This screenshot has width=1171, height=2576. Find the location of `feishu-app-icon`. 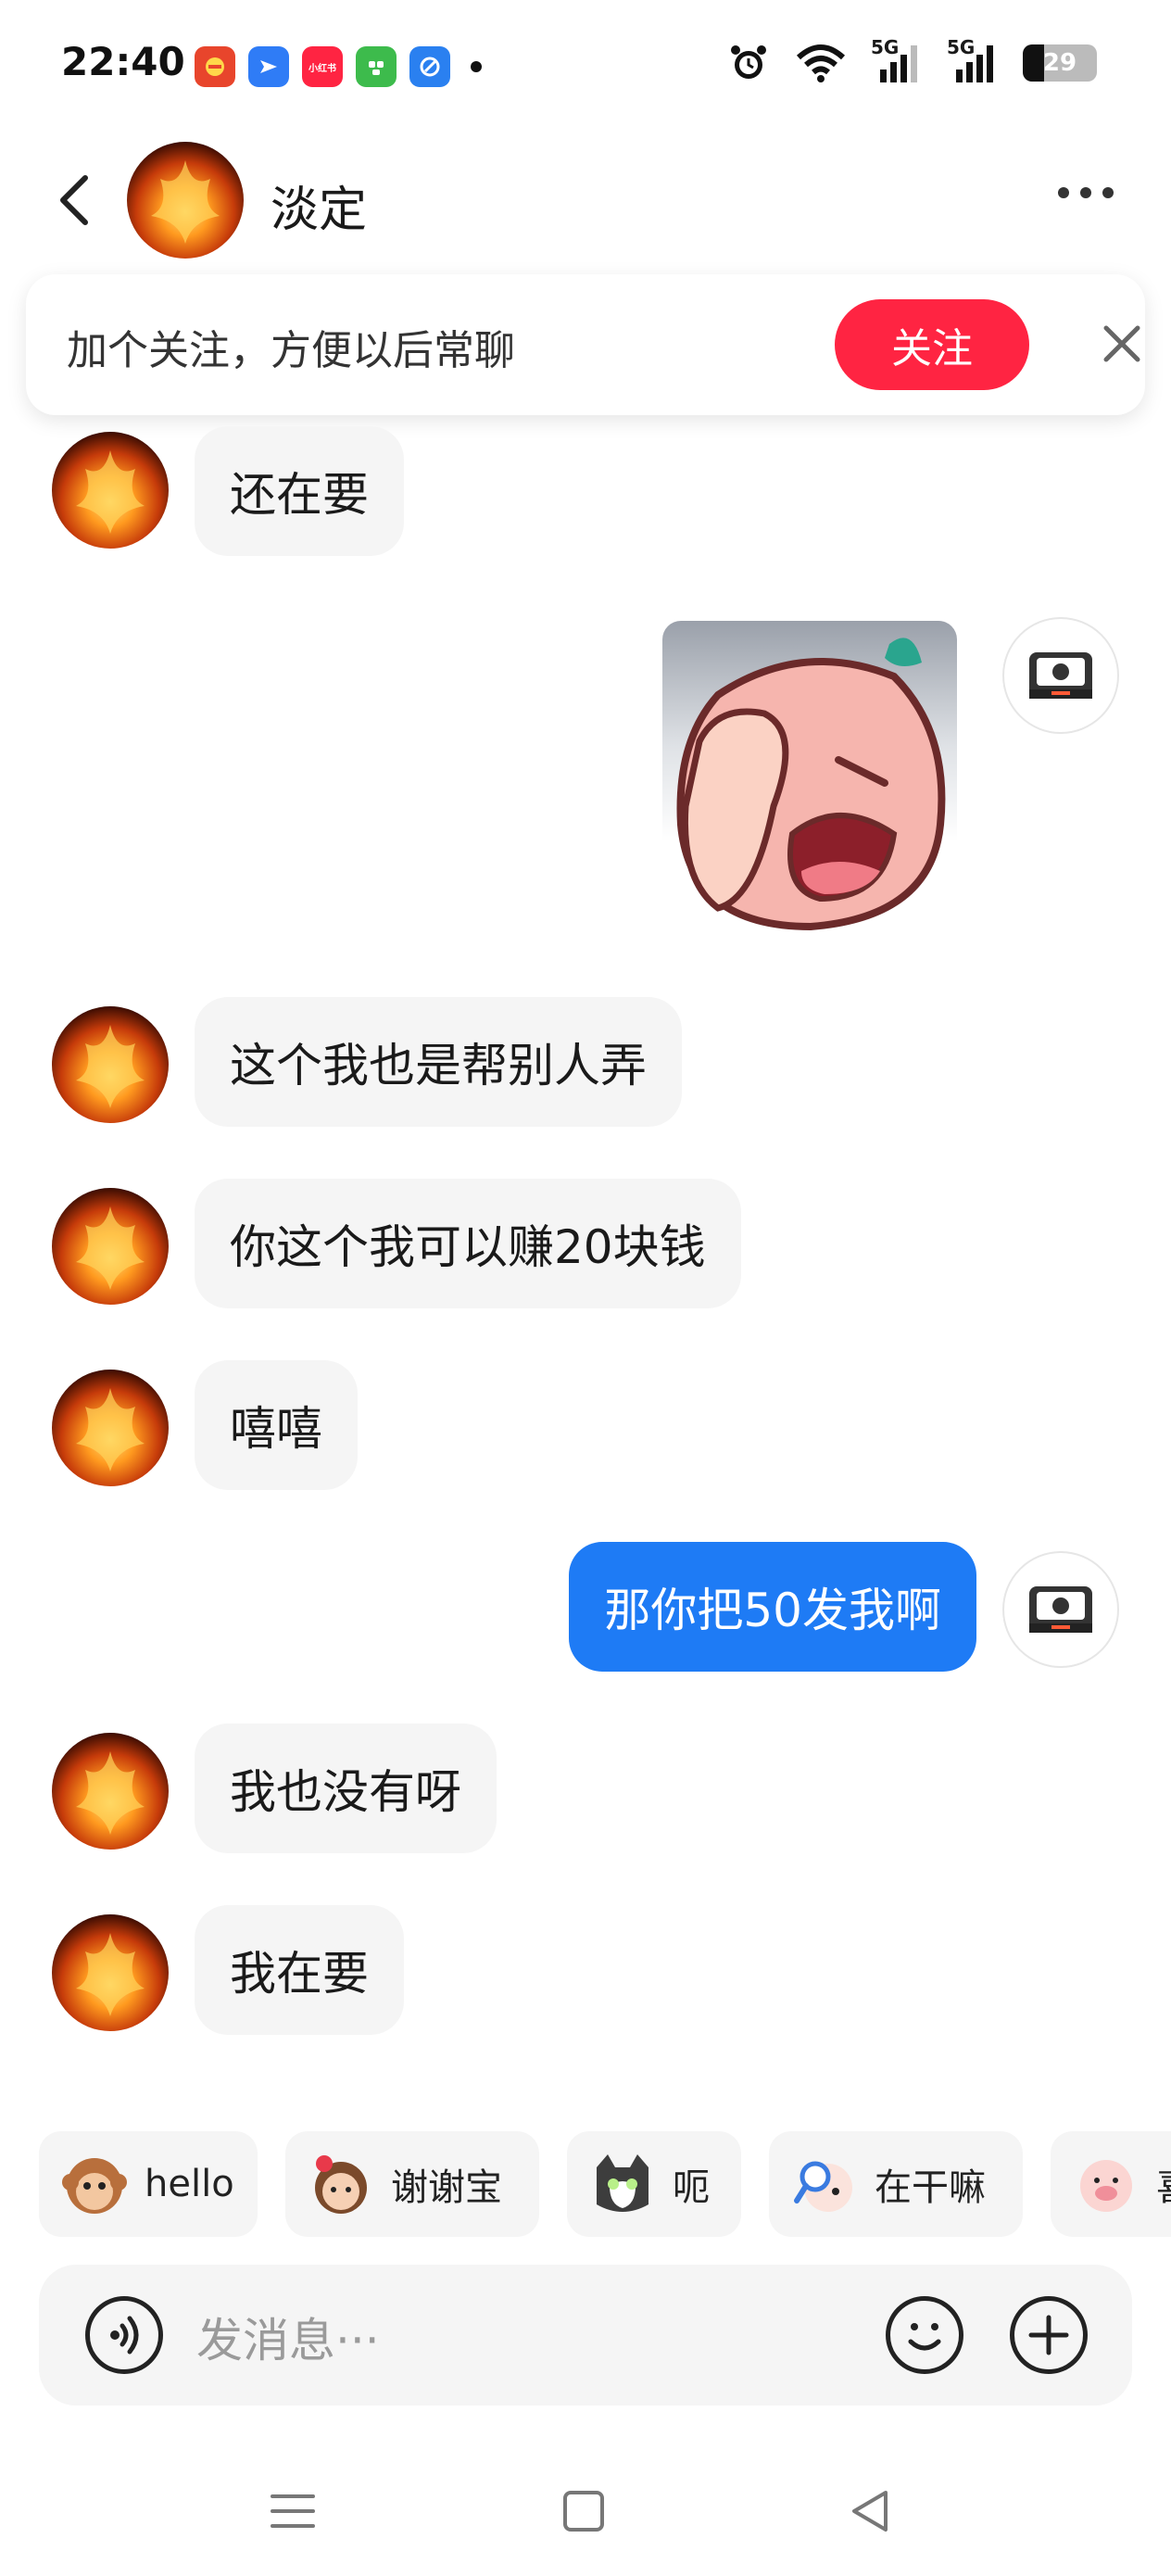

feishu-app-icon is located at coordinates (269, 66).